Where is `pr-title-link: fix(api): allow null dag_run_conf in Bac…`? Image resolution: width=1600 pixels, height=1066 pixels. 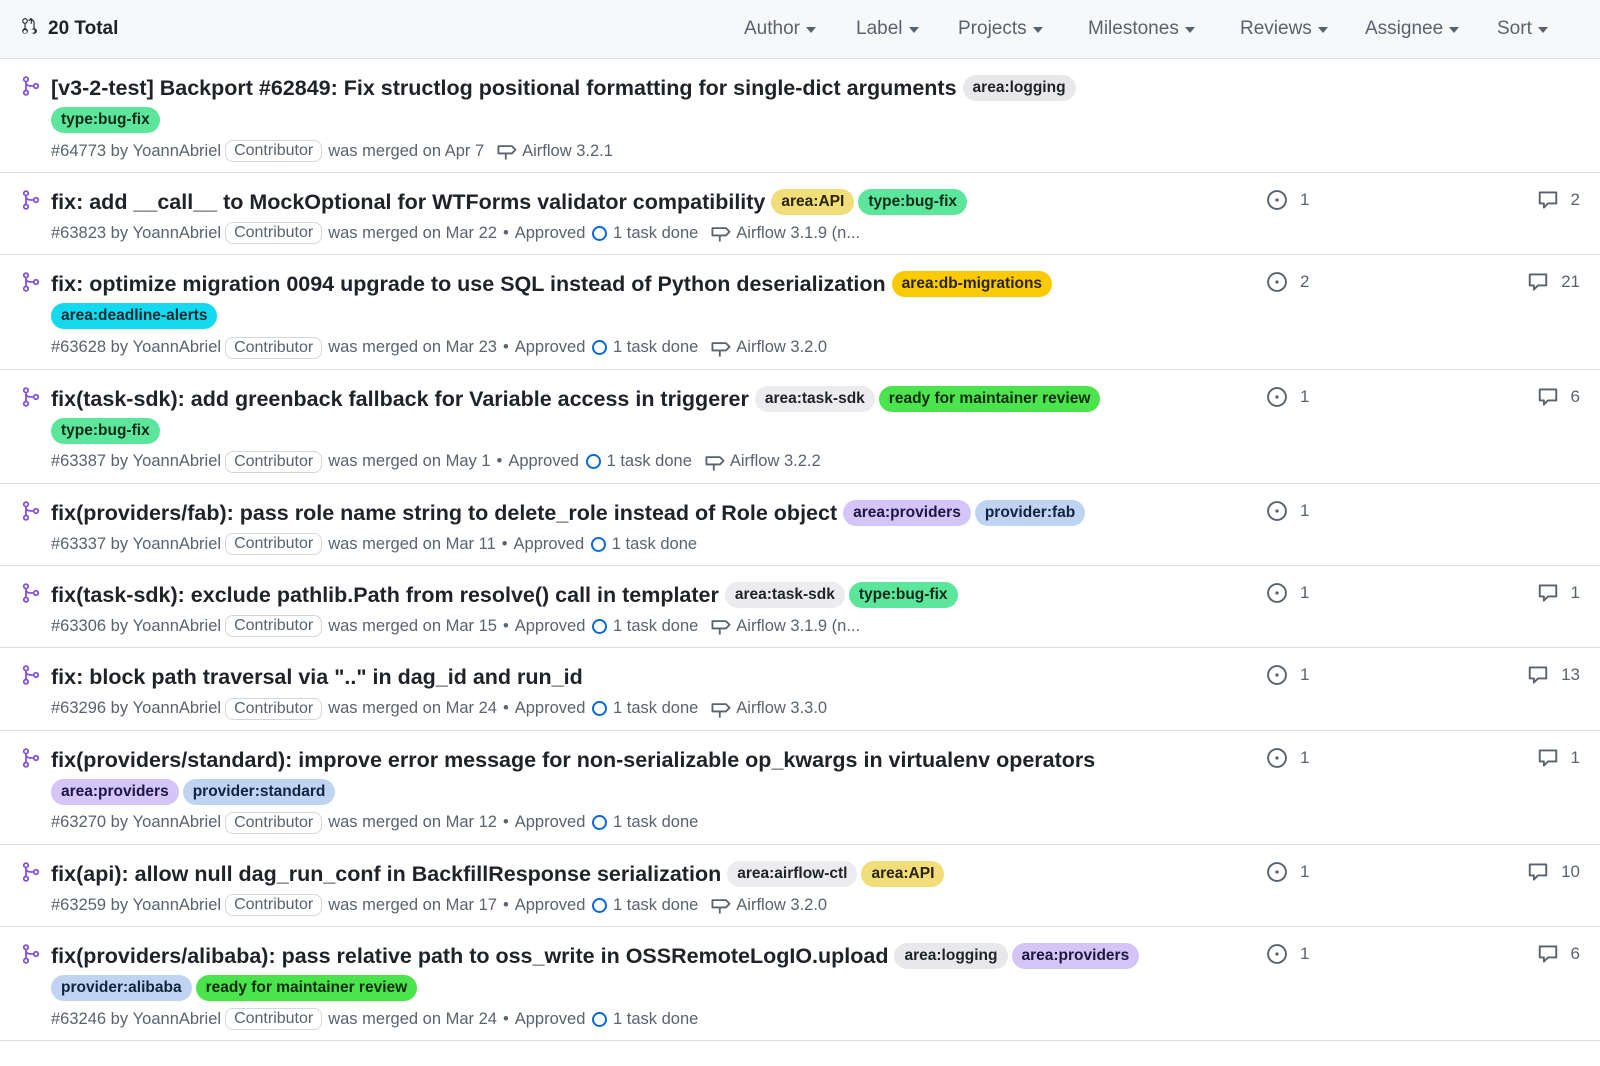 pr-title-link: fix(api): allow null dag_run_conf in Bac… is located at coordinates (386, 874).